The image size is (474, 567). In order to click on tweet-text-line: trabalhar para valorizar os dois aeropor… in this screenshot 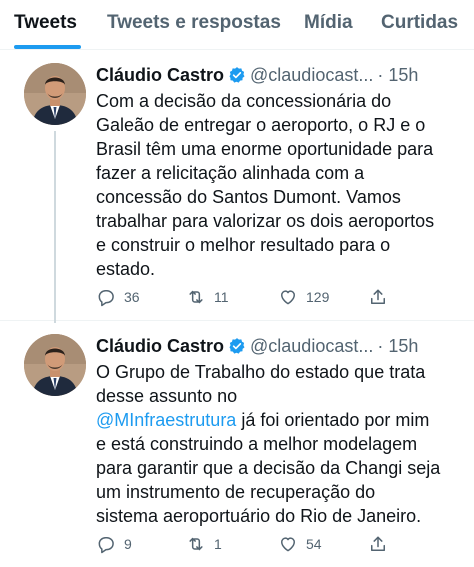, I will do `click(265, 221)`.